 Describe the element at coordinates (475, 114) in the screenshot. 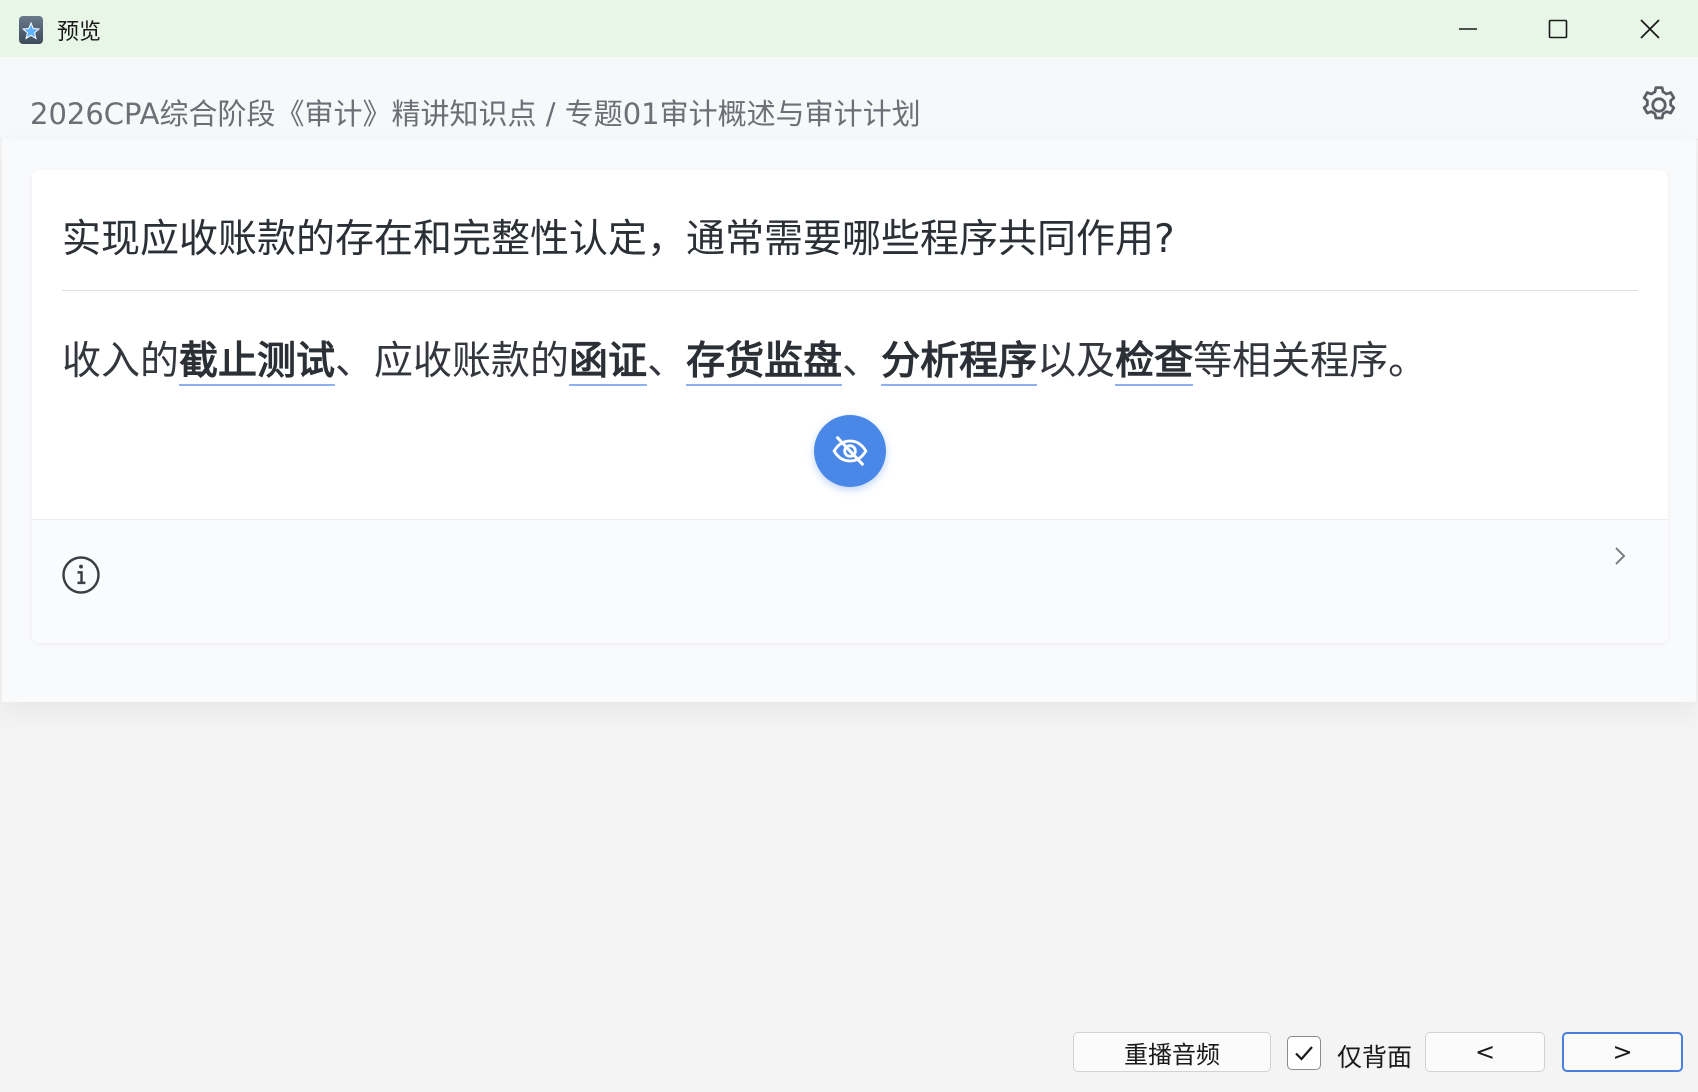

I see `breadcrumb: 2026CPA综合阶段《审计》精讲知识点 / 专题01审计概述与审计计划` at that location.